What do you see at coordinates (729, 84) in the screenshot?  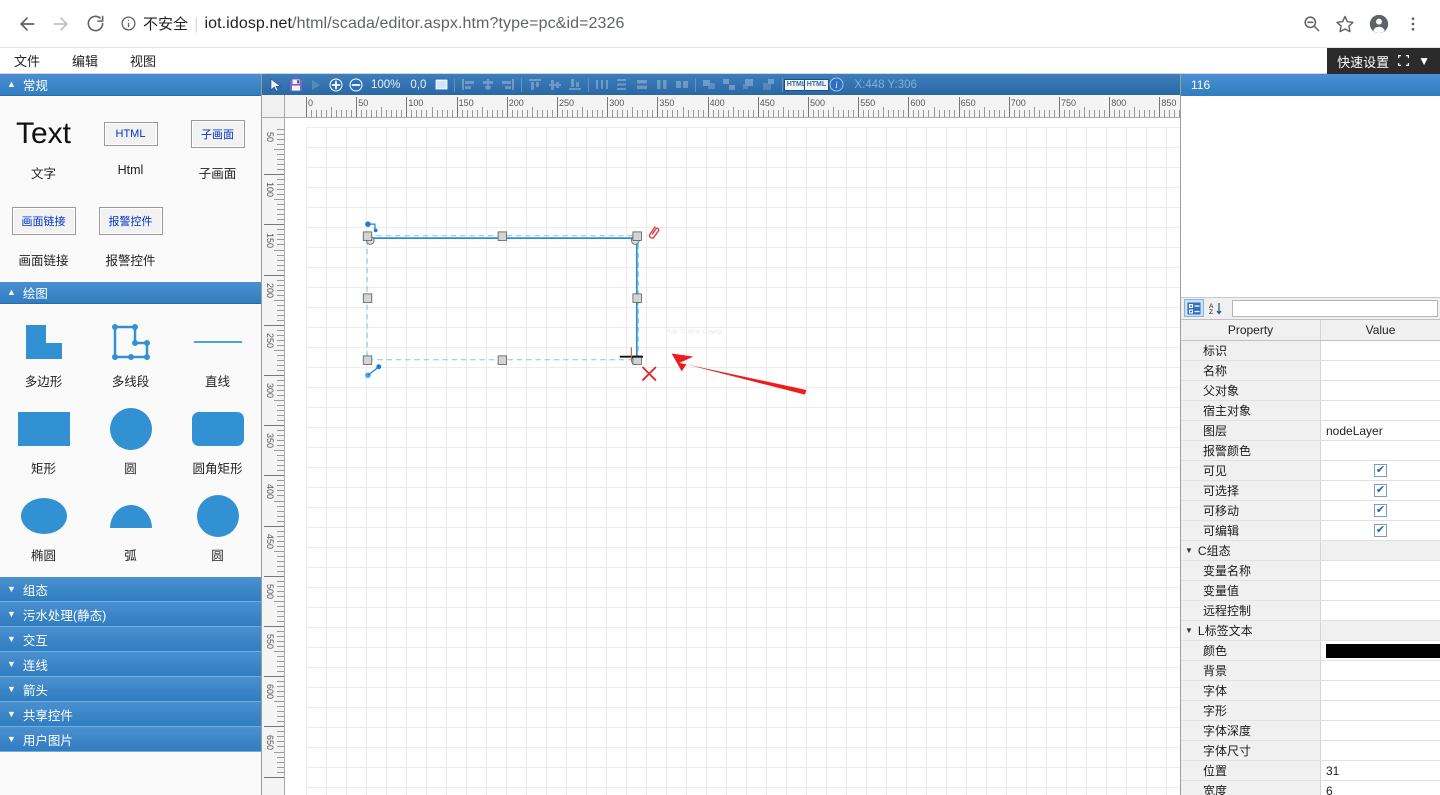 I see `ungroup-icon` at bounding box center [729, 84].